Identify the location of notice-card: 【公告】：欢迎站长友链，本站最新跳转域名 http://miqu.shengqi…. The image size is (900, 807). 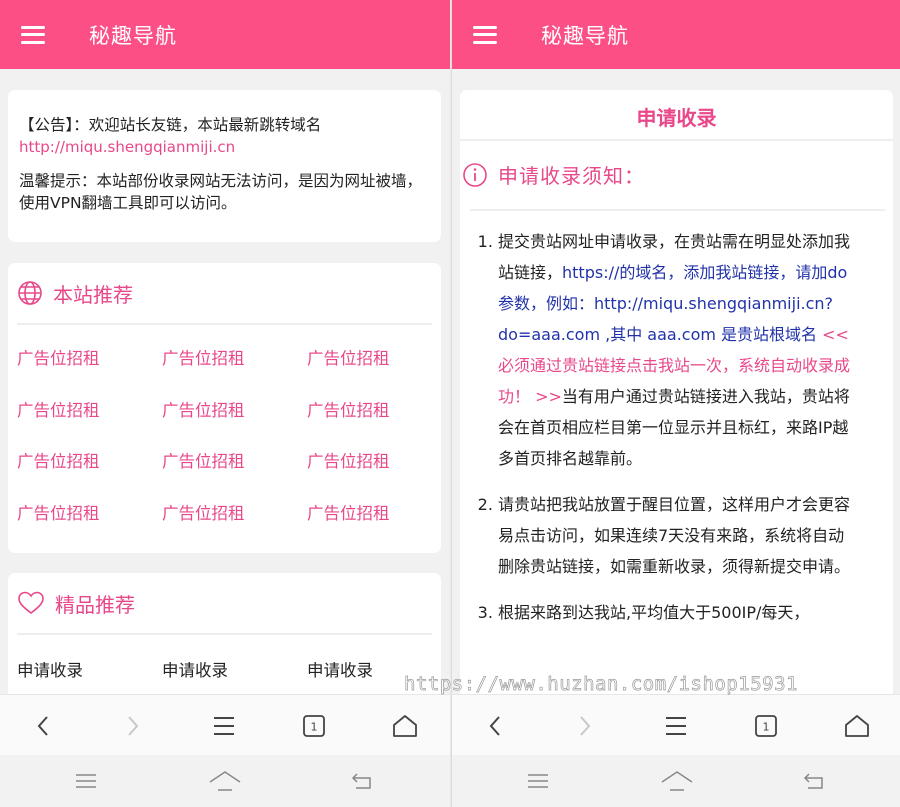
(224, 166).